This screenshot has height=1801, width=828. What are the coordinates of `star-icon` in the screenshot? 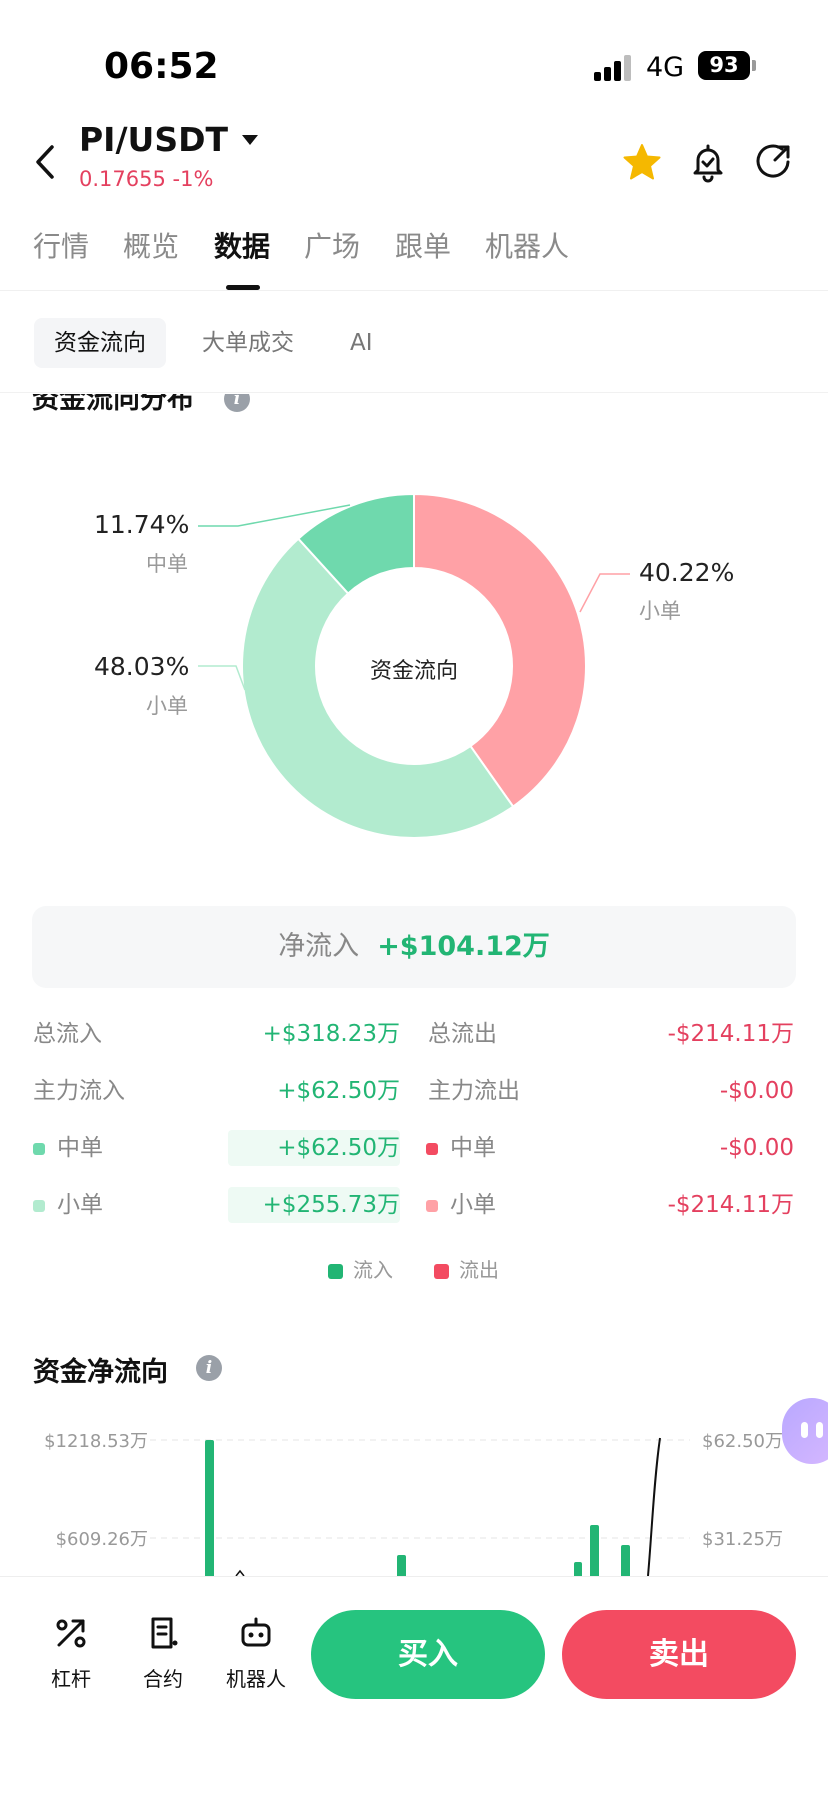 It's located at (642, 162).